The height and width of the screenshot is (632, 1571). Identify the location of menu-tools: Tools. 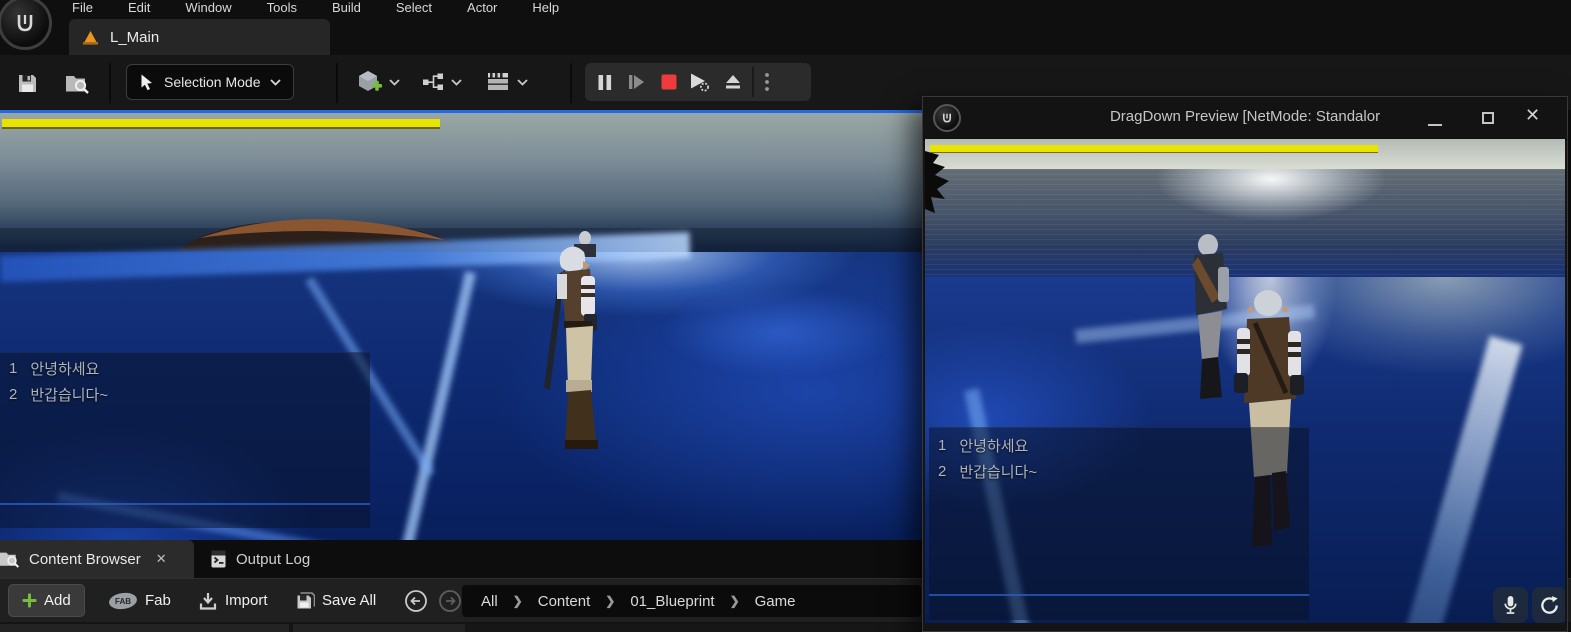
(282, 8).